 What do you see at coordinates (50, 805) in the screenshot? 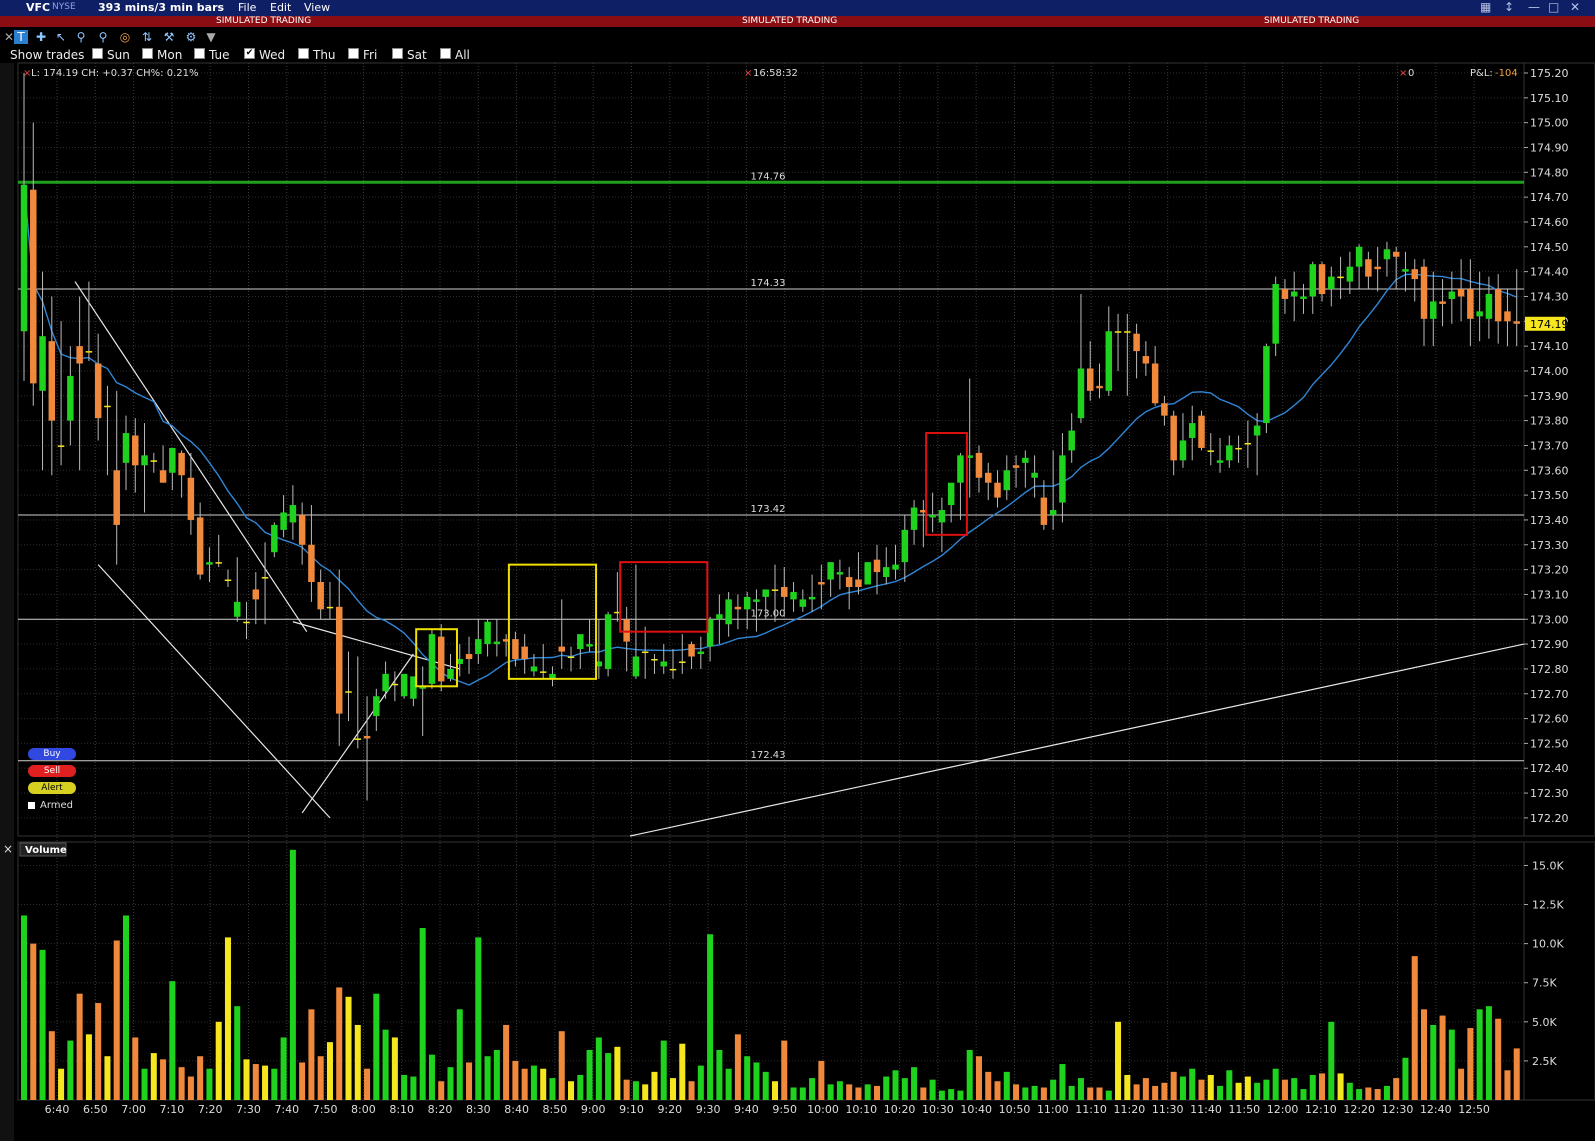
I see `armed-checkbox: Armed` at bounding box center [50, 805].